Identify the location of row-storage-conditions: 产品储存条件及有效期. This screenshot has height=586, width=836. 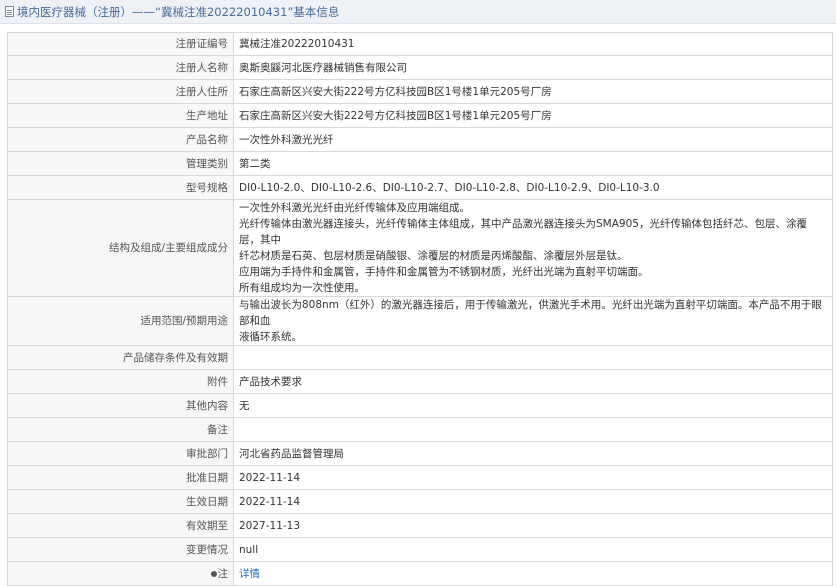
(420, 357).